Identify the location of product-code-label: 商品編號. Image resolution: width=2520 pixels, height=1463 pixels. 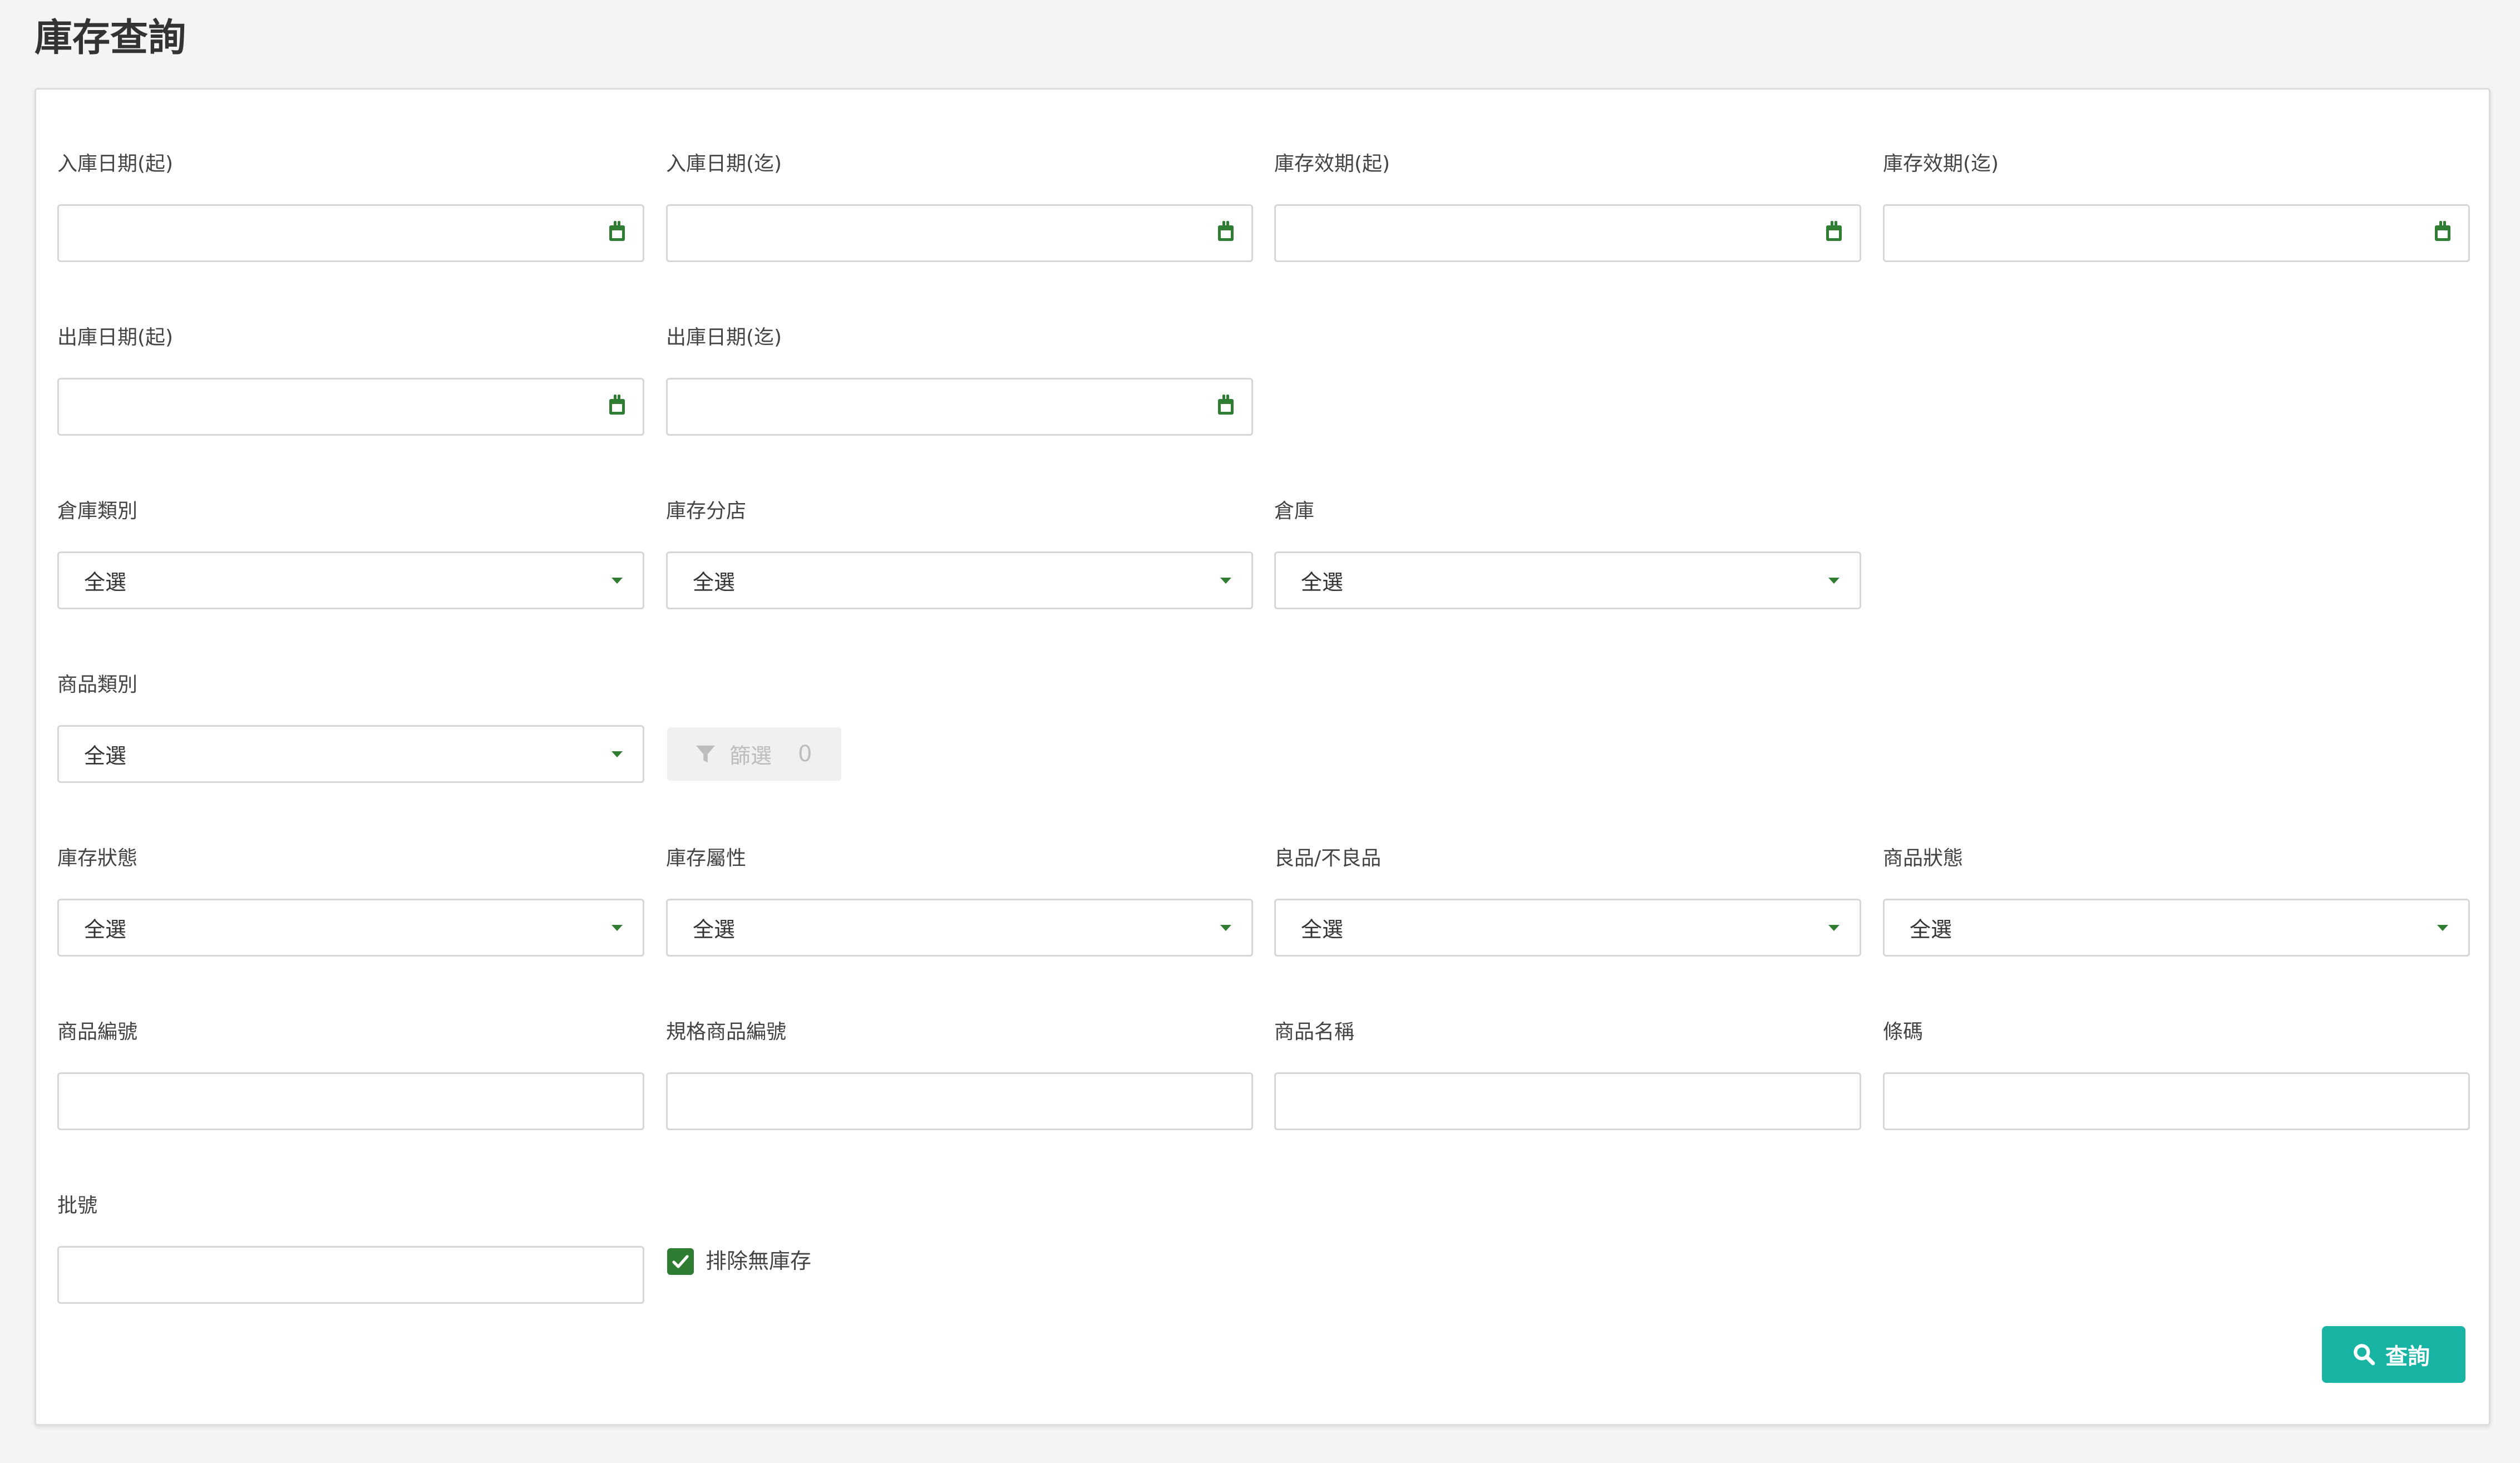
(97, 1032).